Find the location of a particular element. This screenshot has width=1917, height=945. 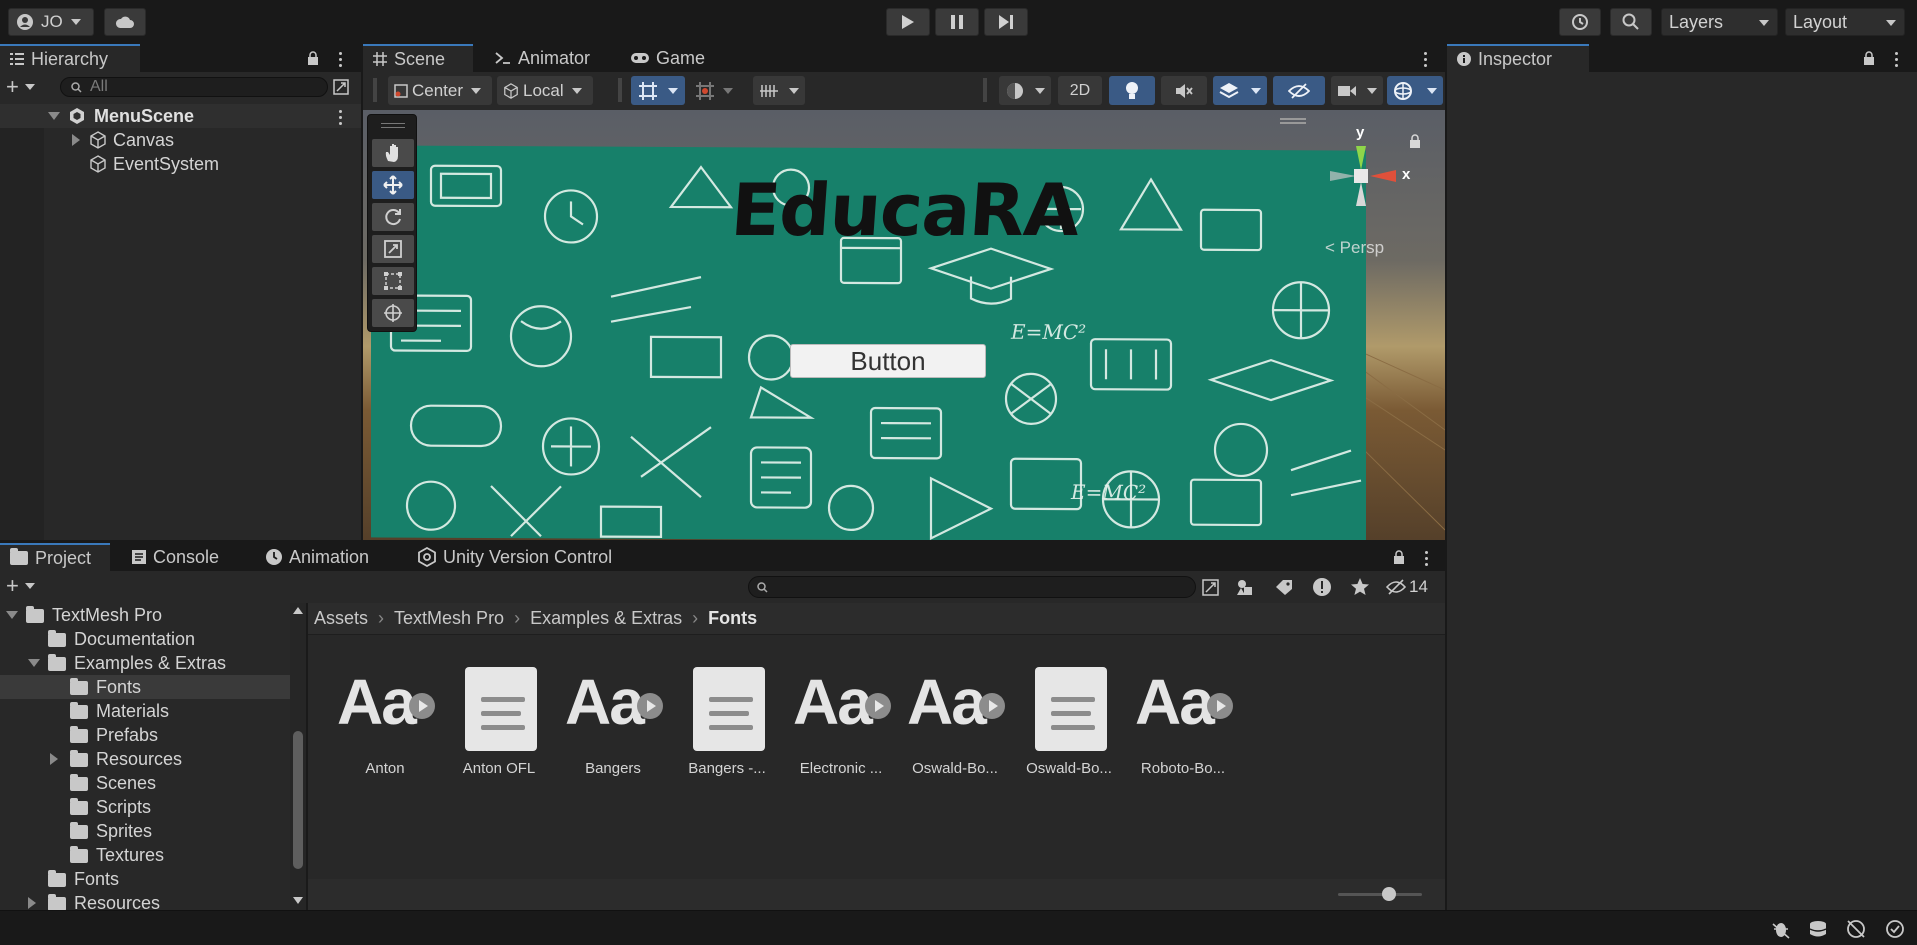

font-asset: Aa Anton is located at coordinates (385, 725).